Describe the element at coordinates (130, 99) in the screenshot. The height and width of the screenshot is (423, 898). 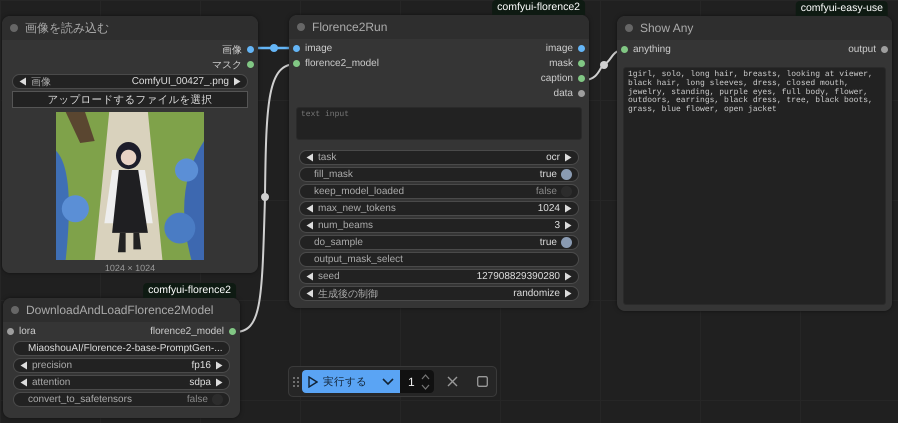
I see `upload-button: アップロードするファイルを選択` at that location.